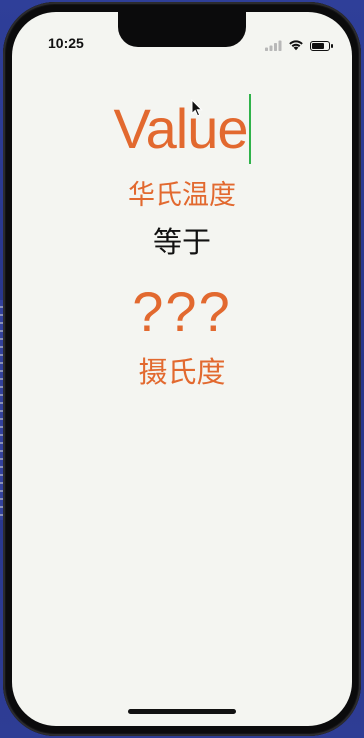  Describe the element at coordinates (182, 29) in the screenshot. I see `device-notch` at that location.